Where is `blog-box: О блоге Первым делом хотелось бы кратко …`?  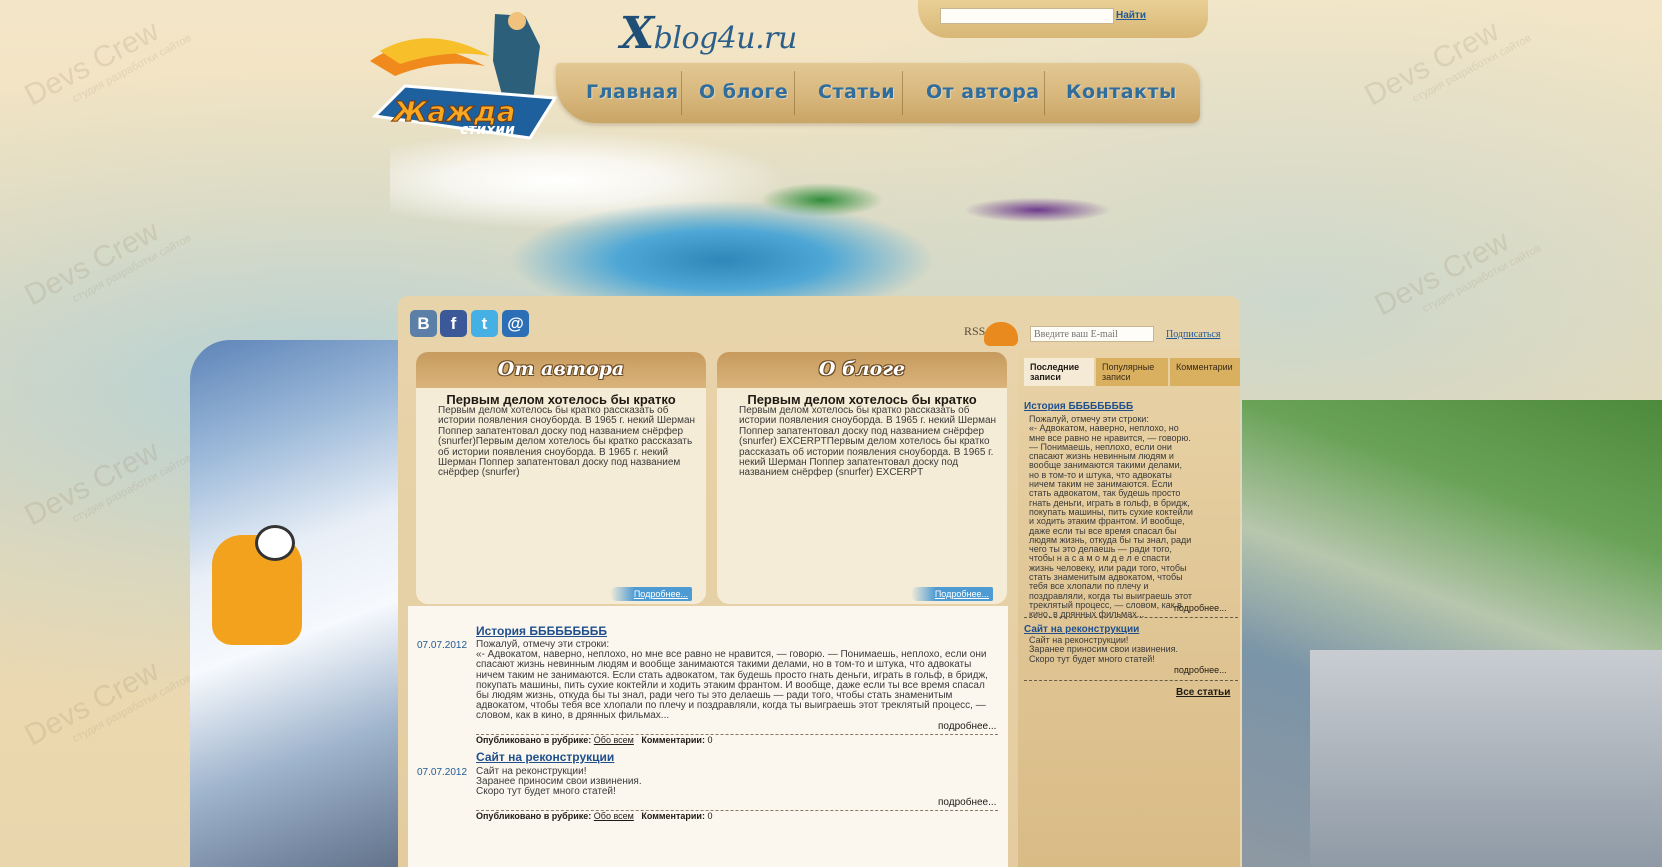 blog-box: О блоге Первым делом хотелось бы кратко … is located at coordinates (862, 478).